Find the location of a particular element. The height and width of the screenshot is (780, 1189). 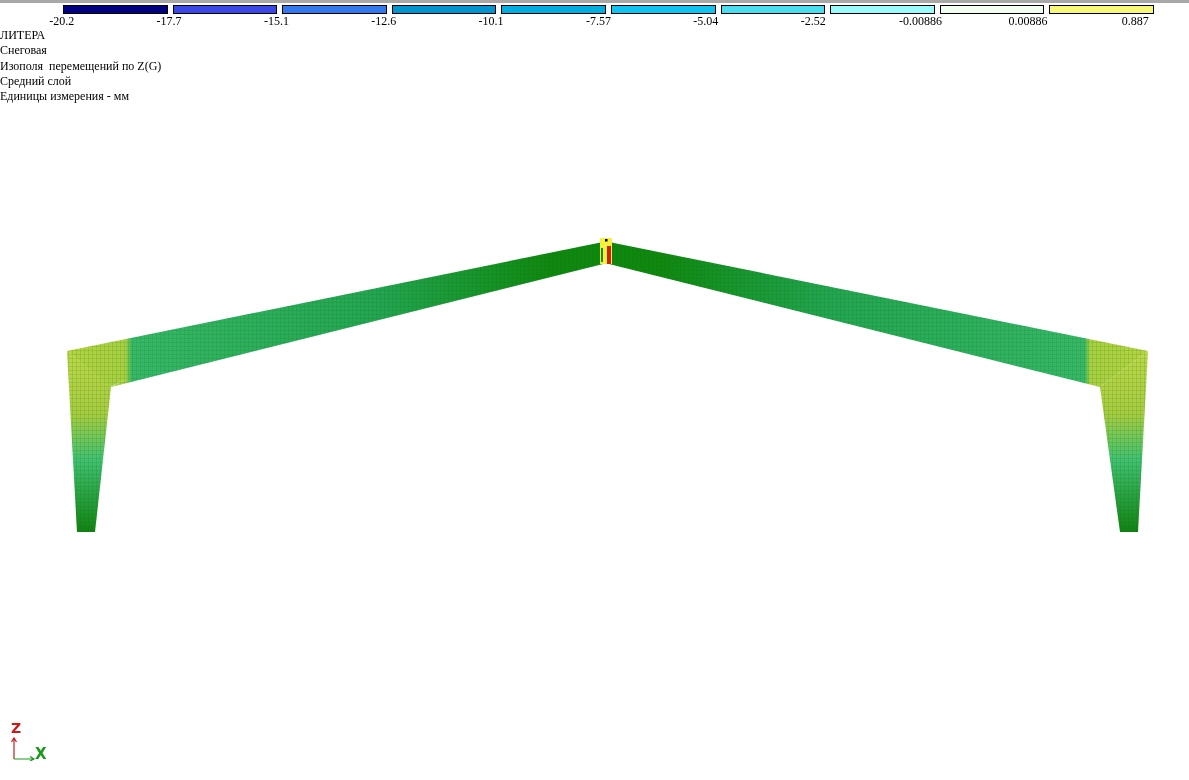

legend-value: -20.2 is located at coordinates (62, 21).